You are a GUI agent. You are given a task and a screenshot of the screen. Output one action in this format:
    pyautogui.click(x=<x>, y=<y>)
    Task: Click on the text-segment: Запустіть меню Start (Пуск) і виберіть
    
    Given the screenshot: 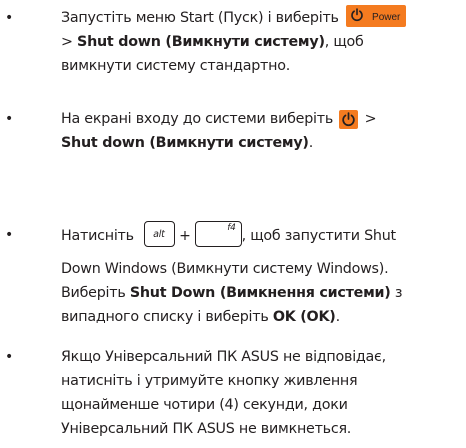 What is the action you would take?
    pyautogui.click(x=200, y=18)
    